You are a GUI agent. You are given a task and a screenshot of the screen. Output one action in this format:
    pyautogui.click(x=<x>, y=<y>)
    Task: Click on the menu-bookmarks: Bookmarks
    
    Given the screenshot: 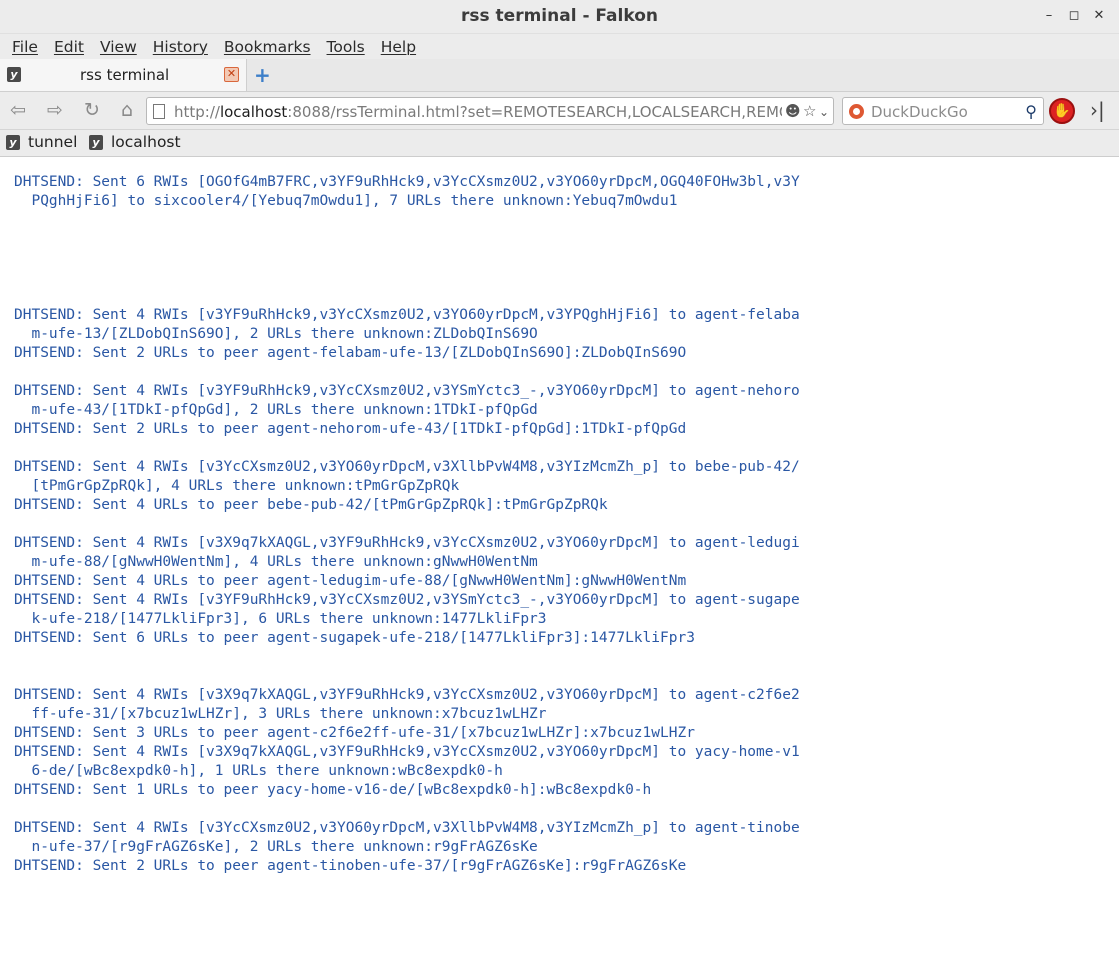 What is the action you would take?
    pyautogui.click(x=267, y=47)
    